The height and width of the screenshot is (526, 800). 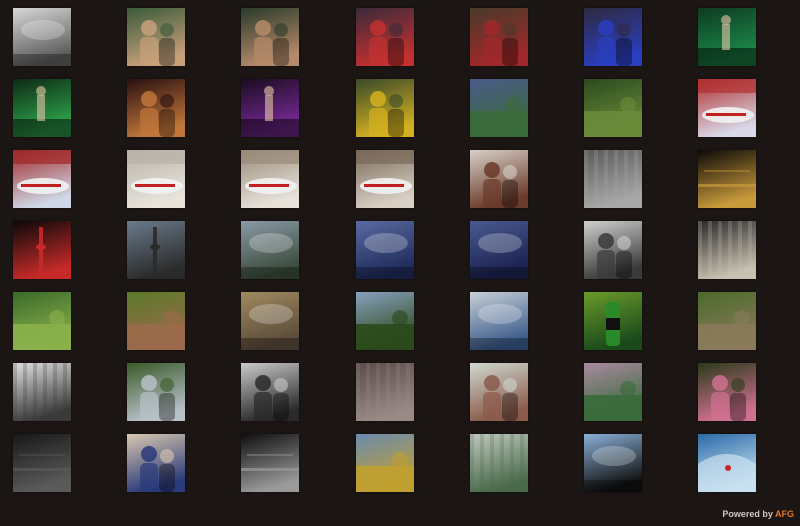 I want to click on thumb-cn-tower-day, so click(x=156, y=250).